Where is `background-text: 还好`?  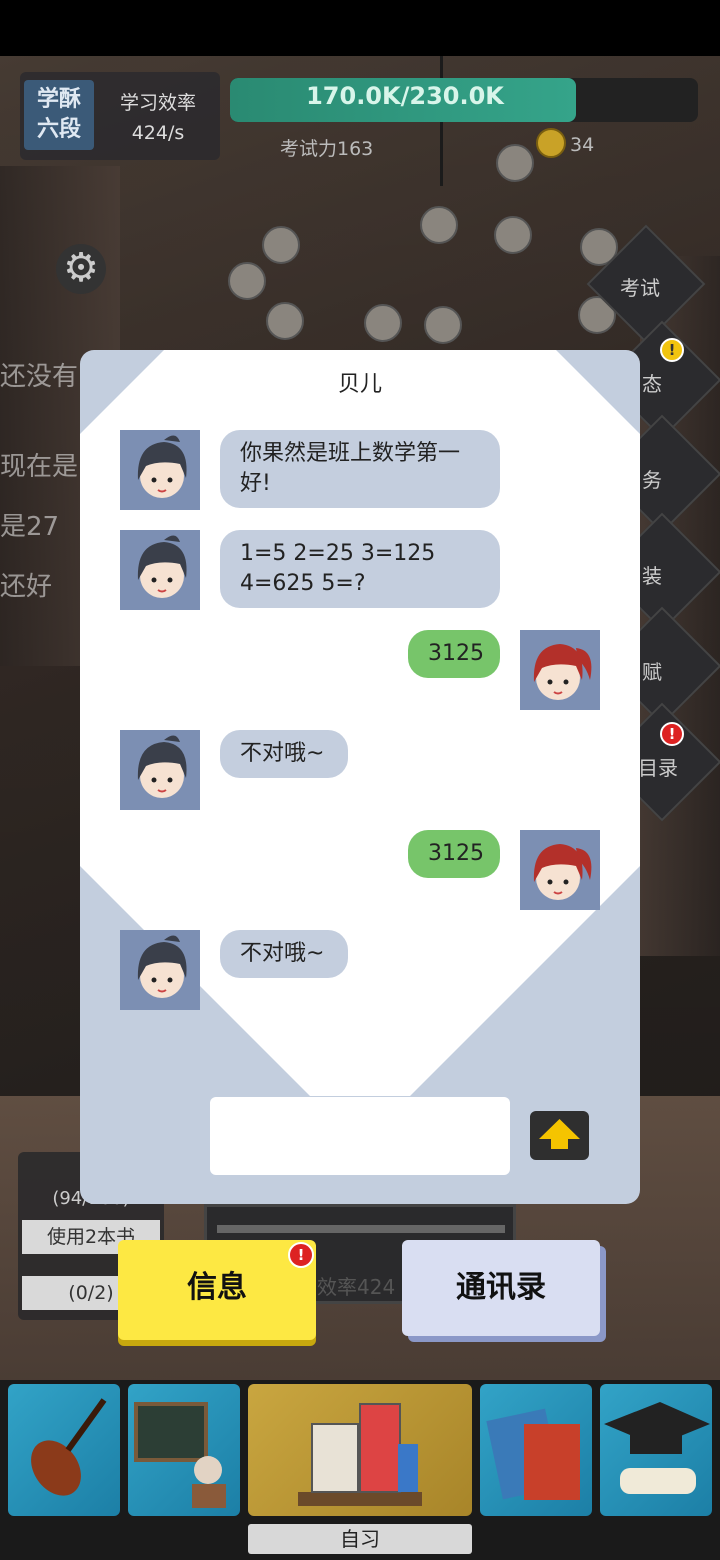
background-text: 还好 is located at coordinates (26, 587).